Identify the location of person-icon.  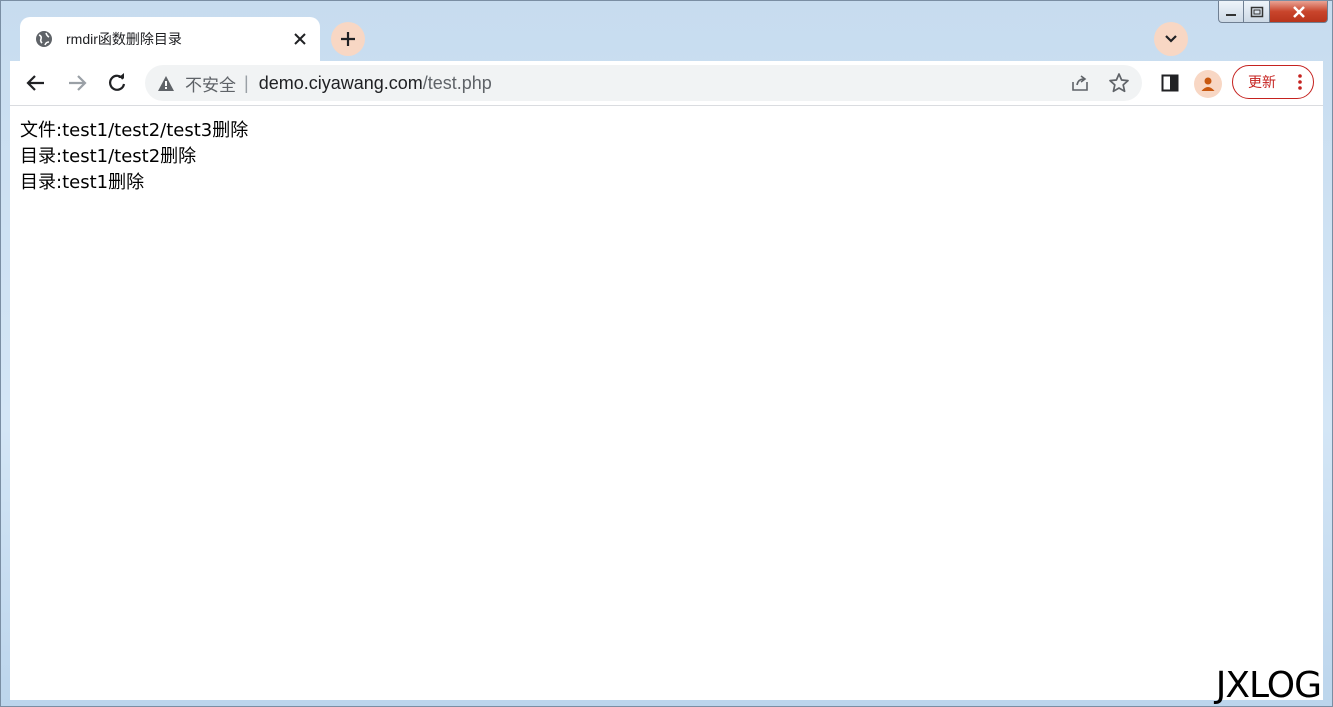
(1208, 84).